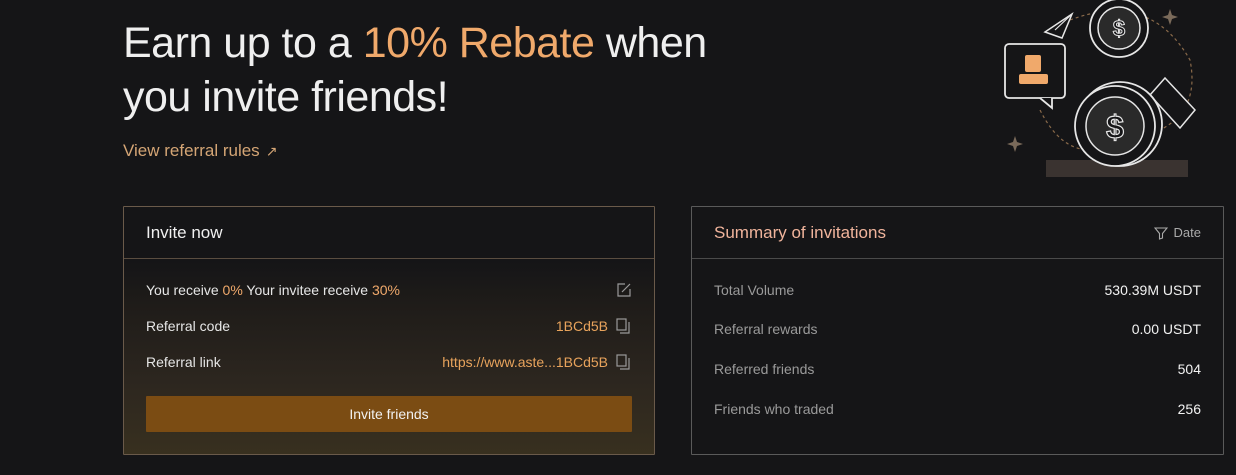 The width and height of the screenshot is (1236, 475). I want to click on invitee-label: Your invitee receive, so click(307, 290).